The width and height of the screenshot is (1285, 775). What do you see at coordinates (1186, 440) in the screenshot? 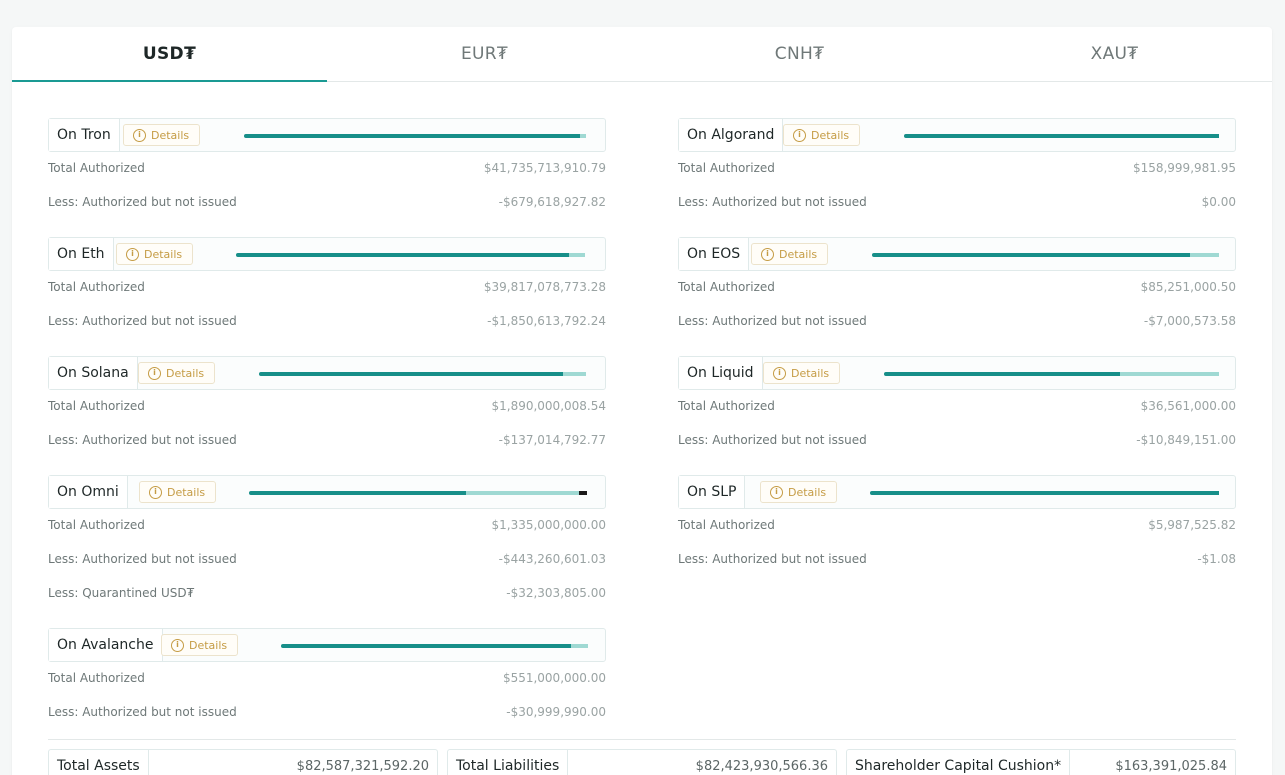
I see `row-value: -$10,849,151.00` at bounding box center [1186, 440].